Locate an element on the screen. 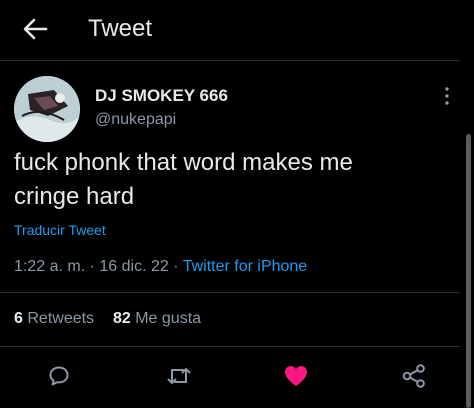  share-button is located at coordinates (414, 376).